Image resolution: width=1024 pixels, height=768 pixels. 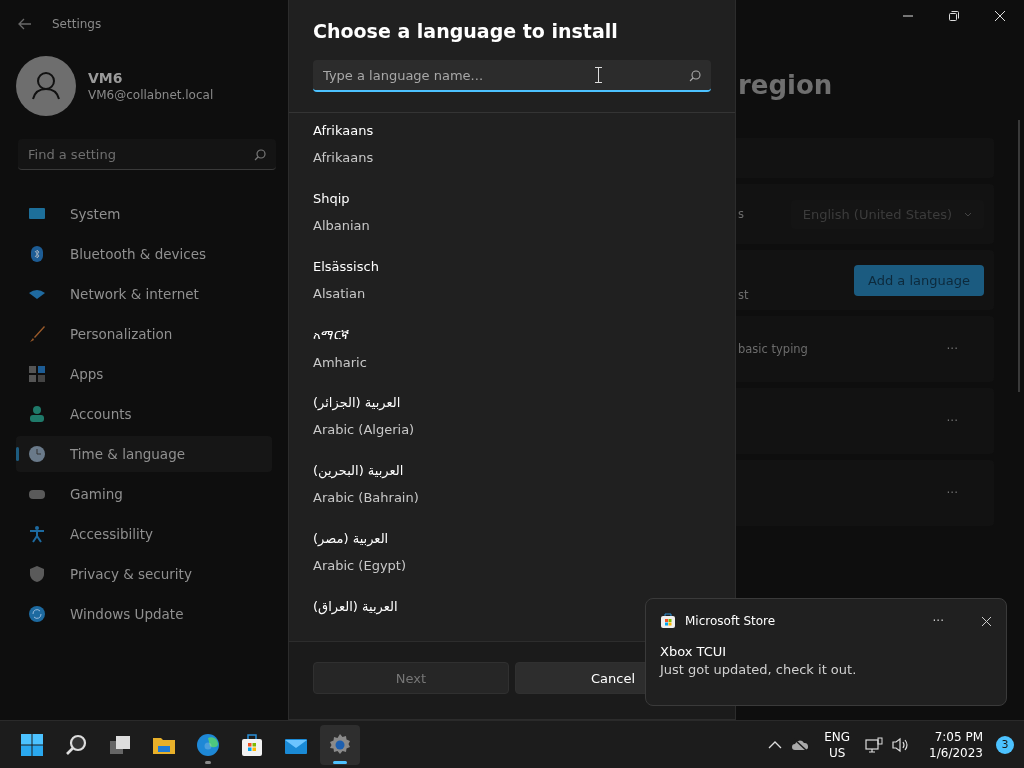 What do you see at coordinates (37, 614) in the screenshot?
I see `update-icon` at bounding box center [37, 614].